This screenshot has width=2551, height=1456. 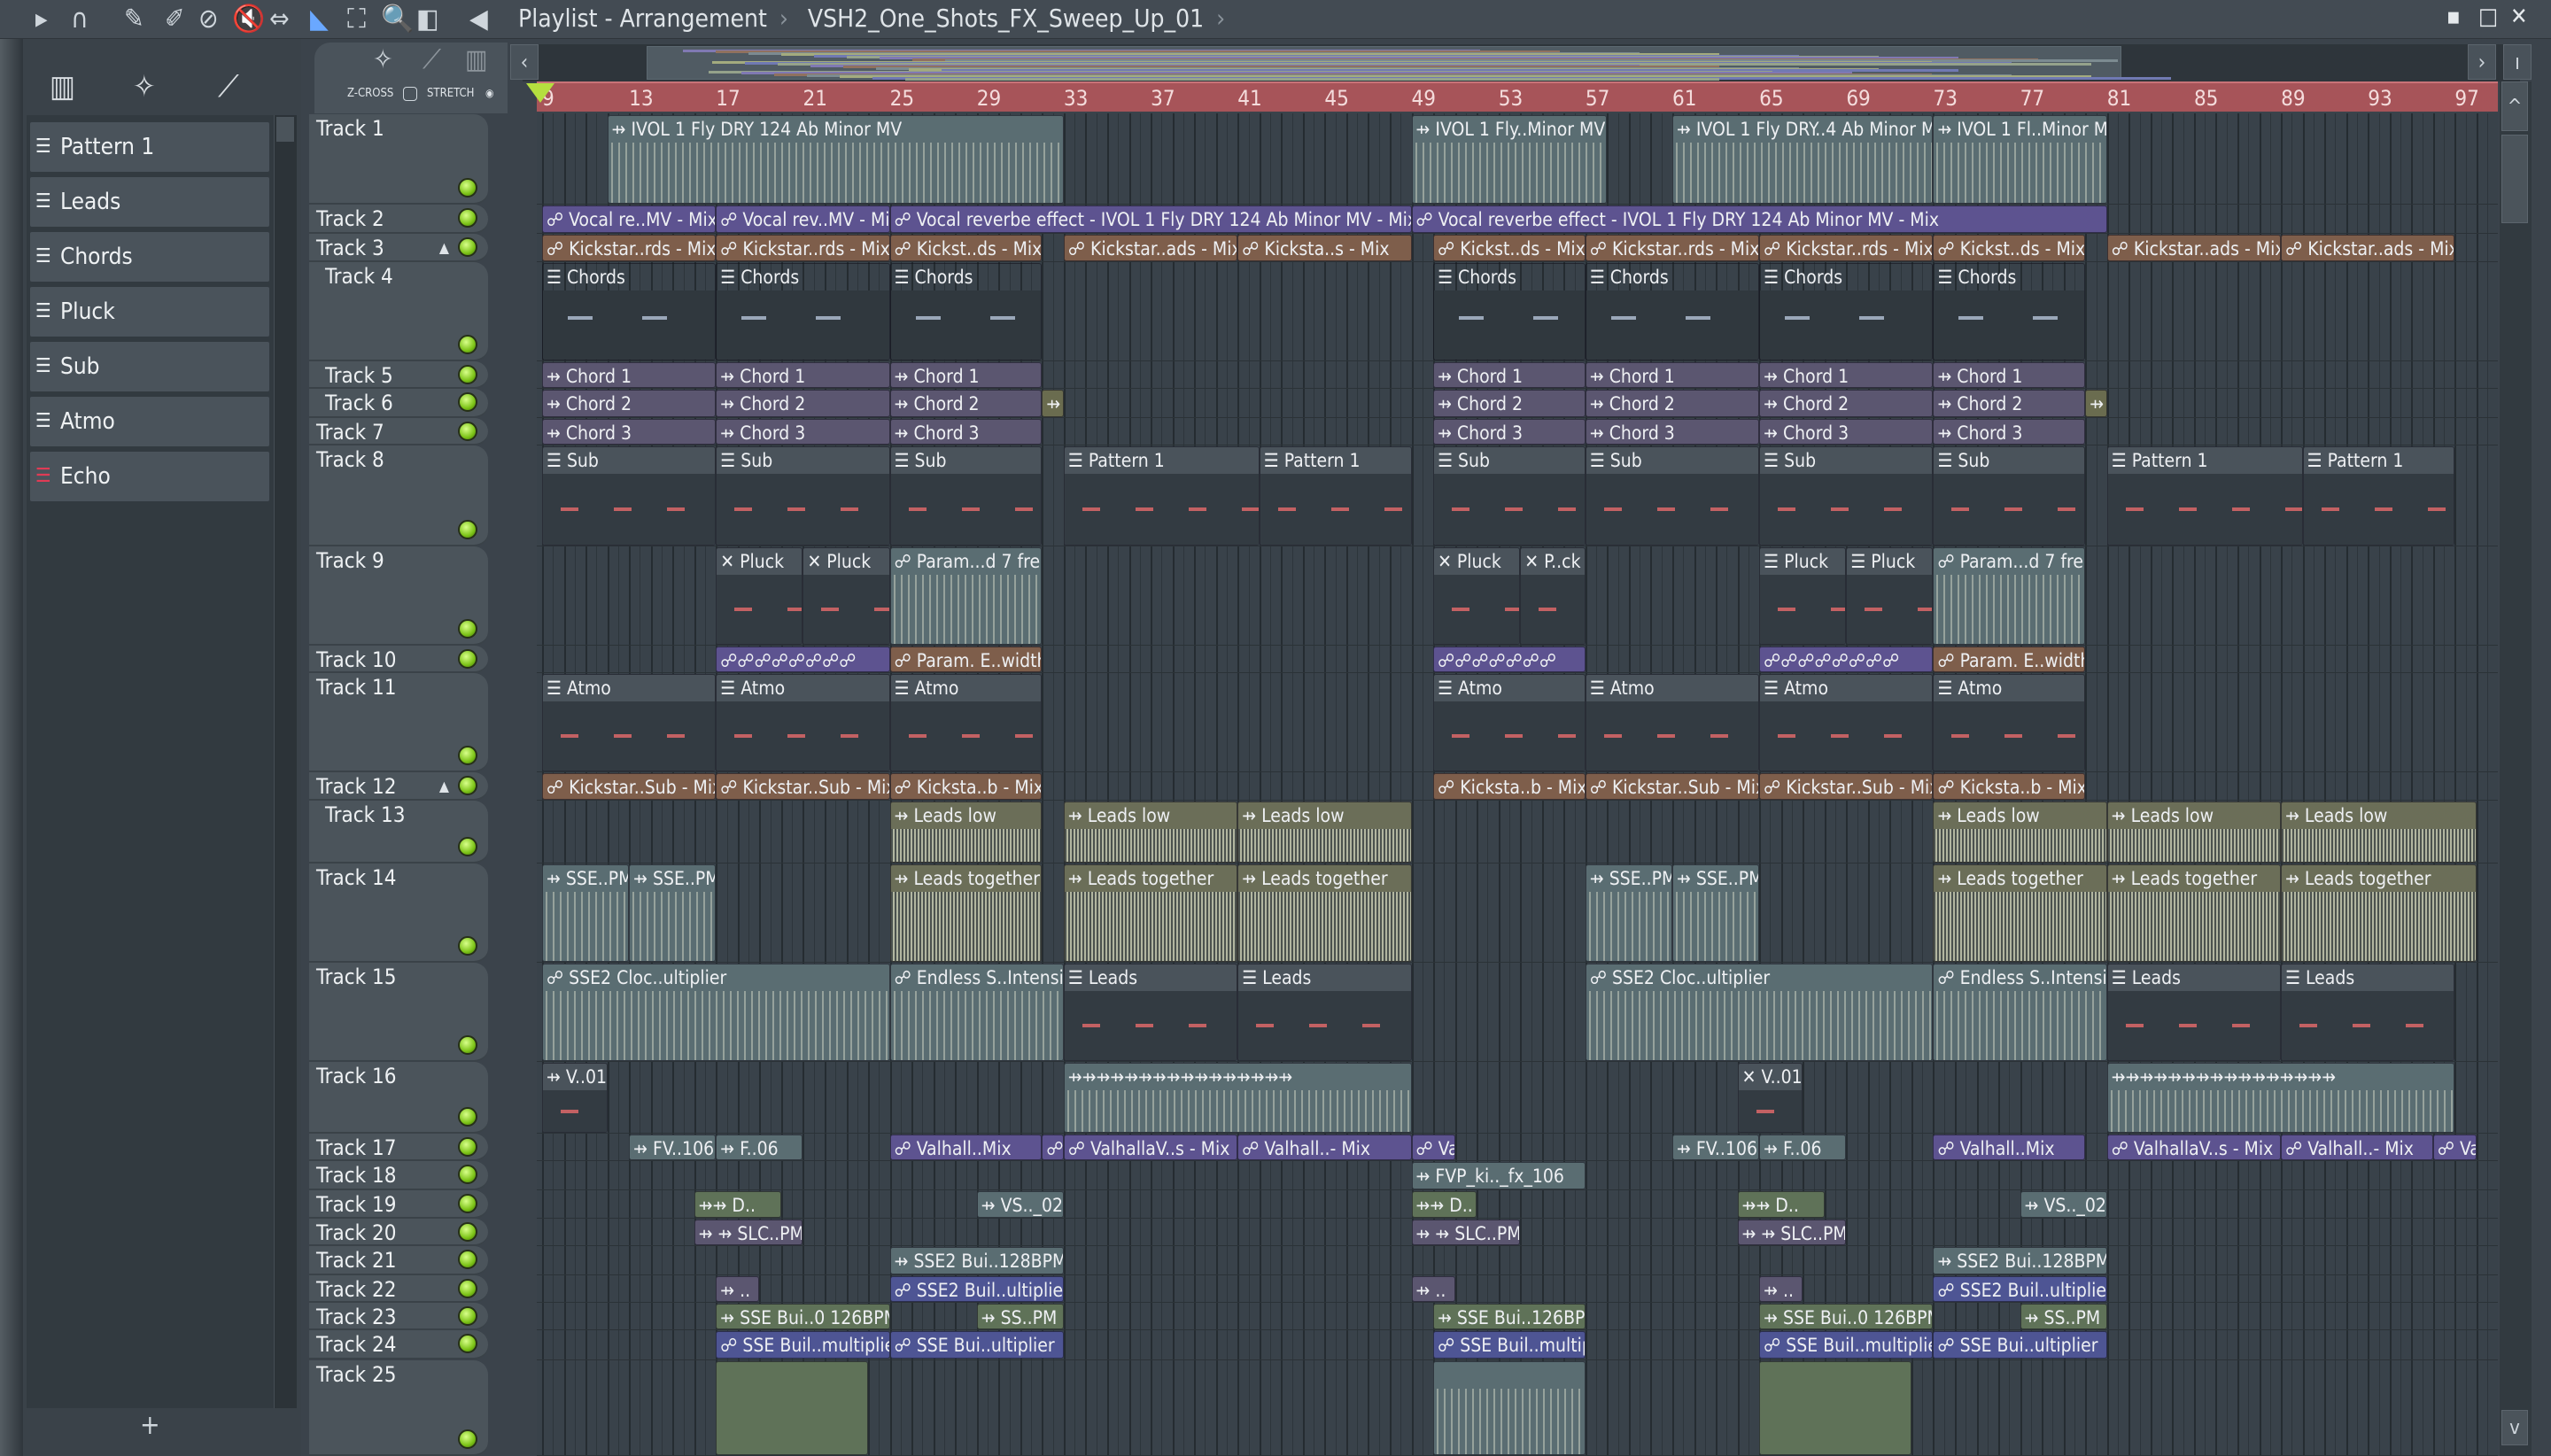 I want to click on track-name: Track 1, so click(x=350, y=128).